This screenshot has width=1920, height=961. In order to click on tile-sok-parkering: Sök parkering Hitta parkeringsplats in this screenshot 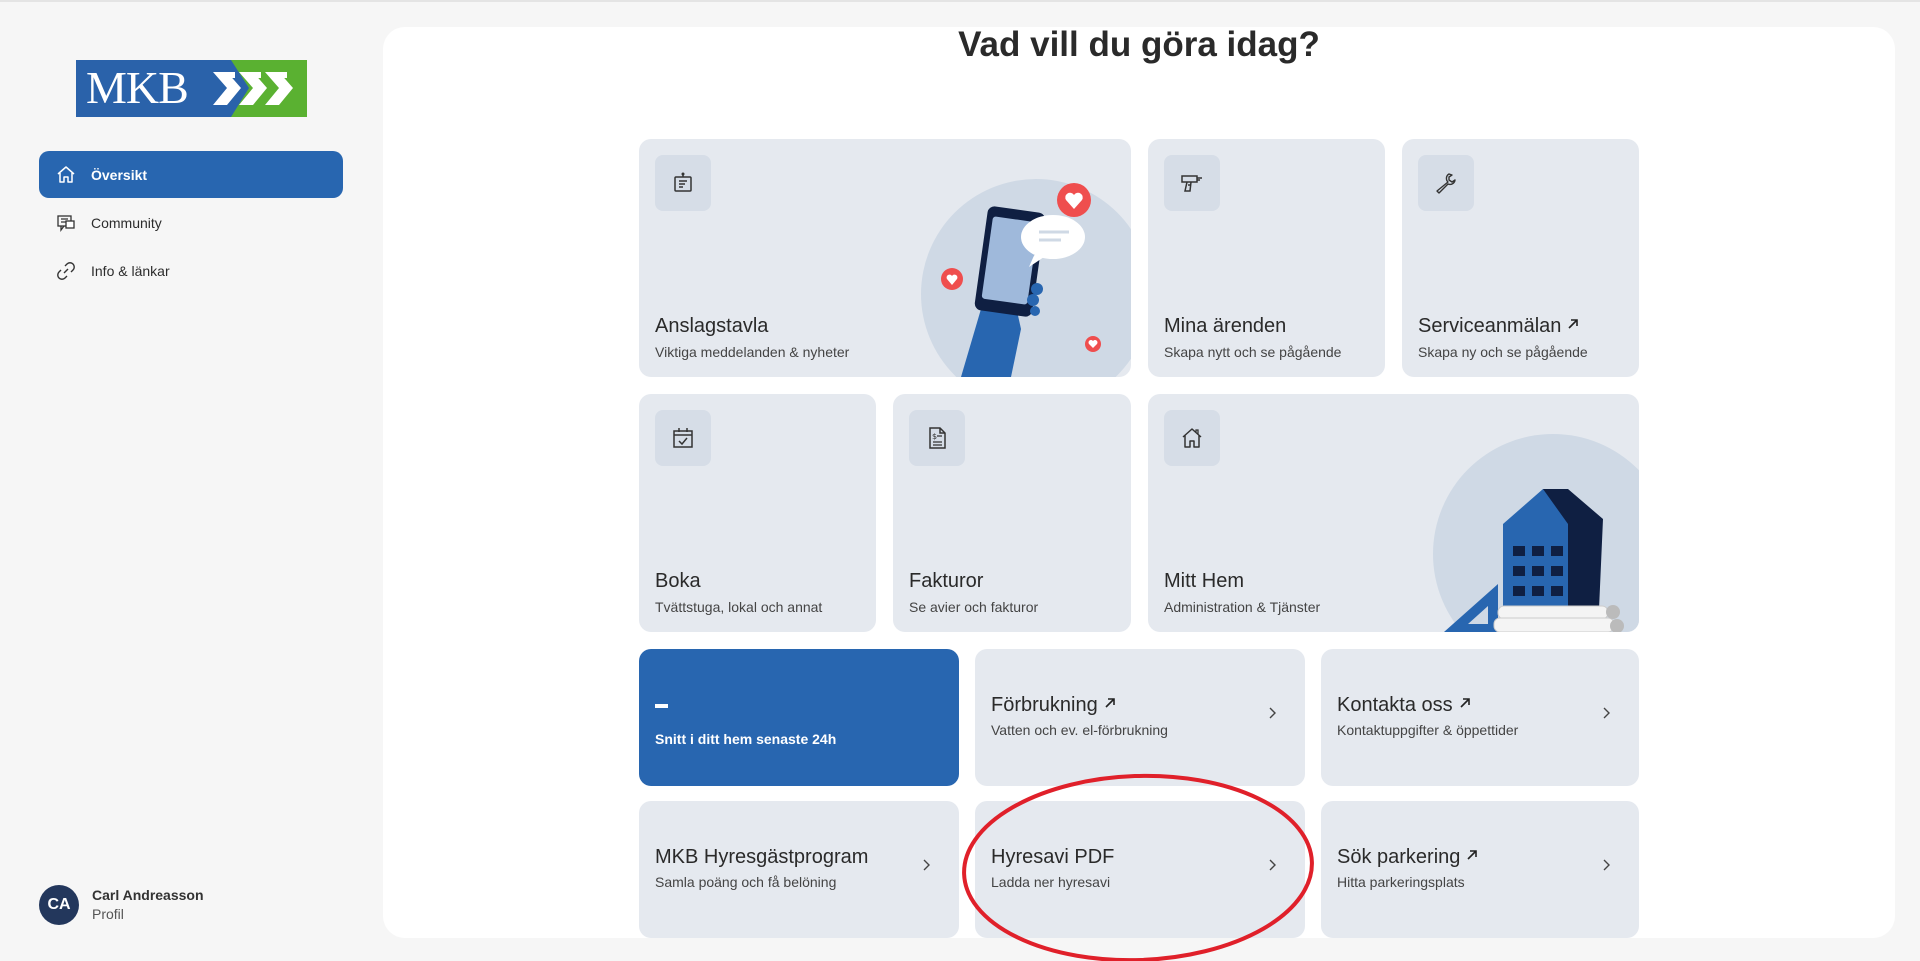, I will do `click(1480, 869)`.